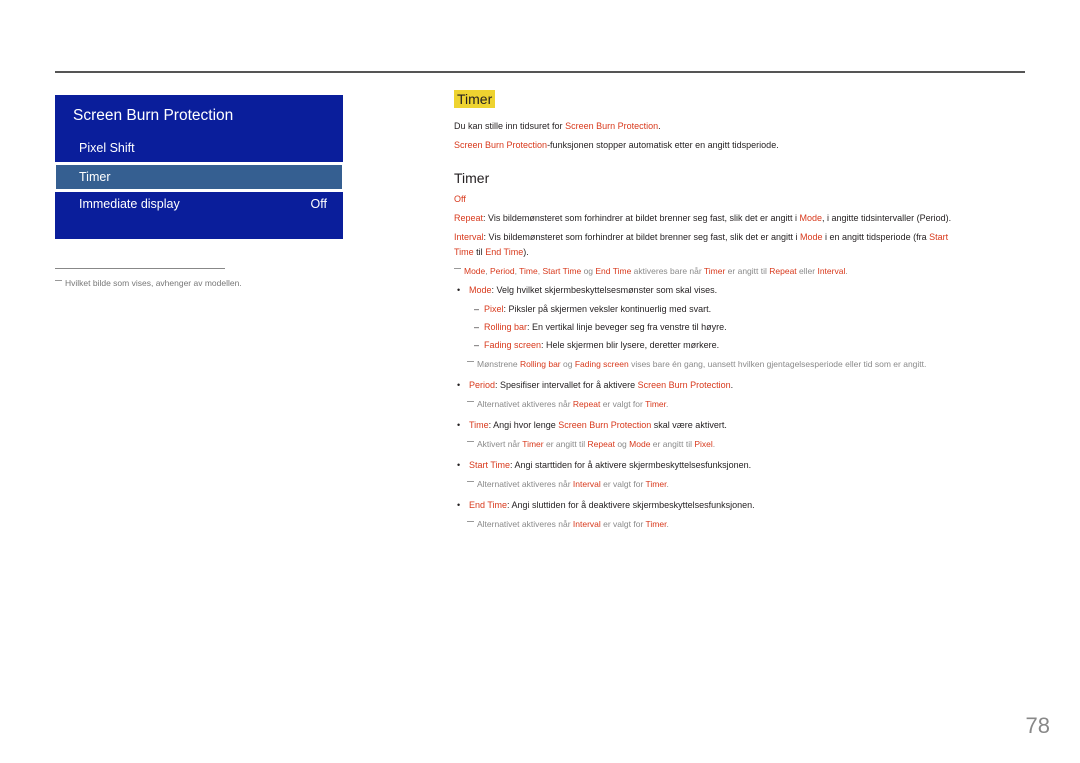  I want to click on subsection-title: Timer, so click(472, 178).